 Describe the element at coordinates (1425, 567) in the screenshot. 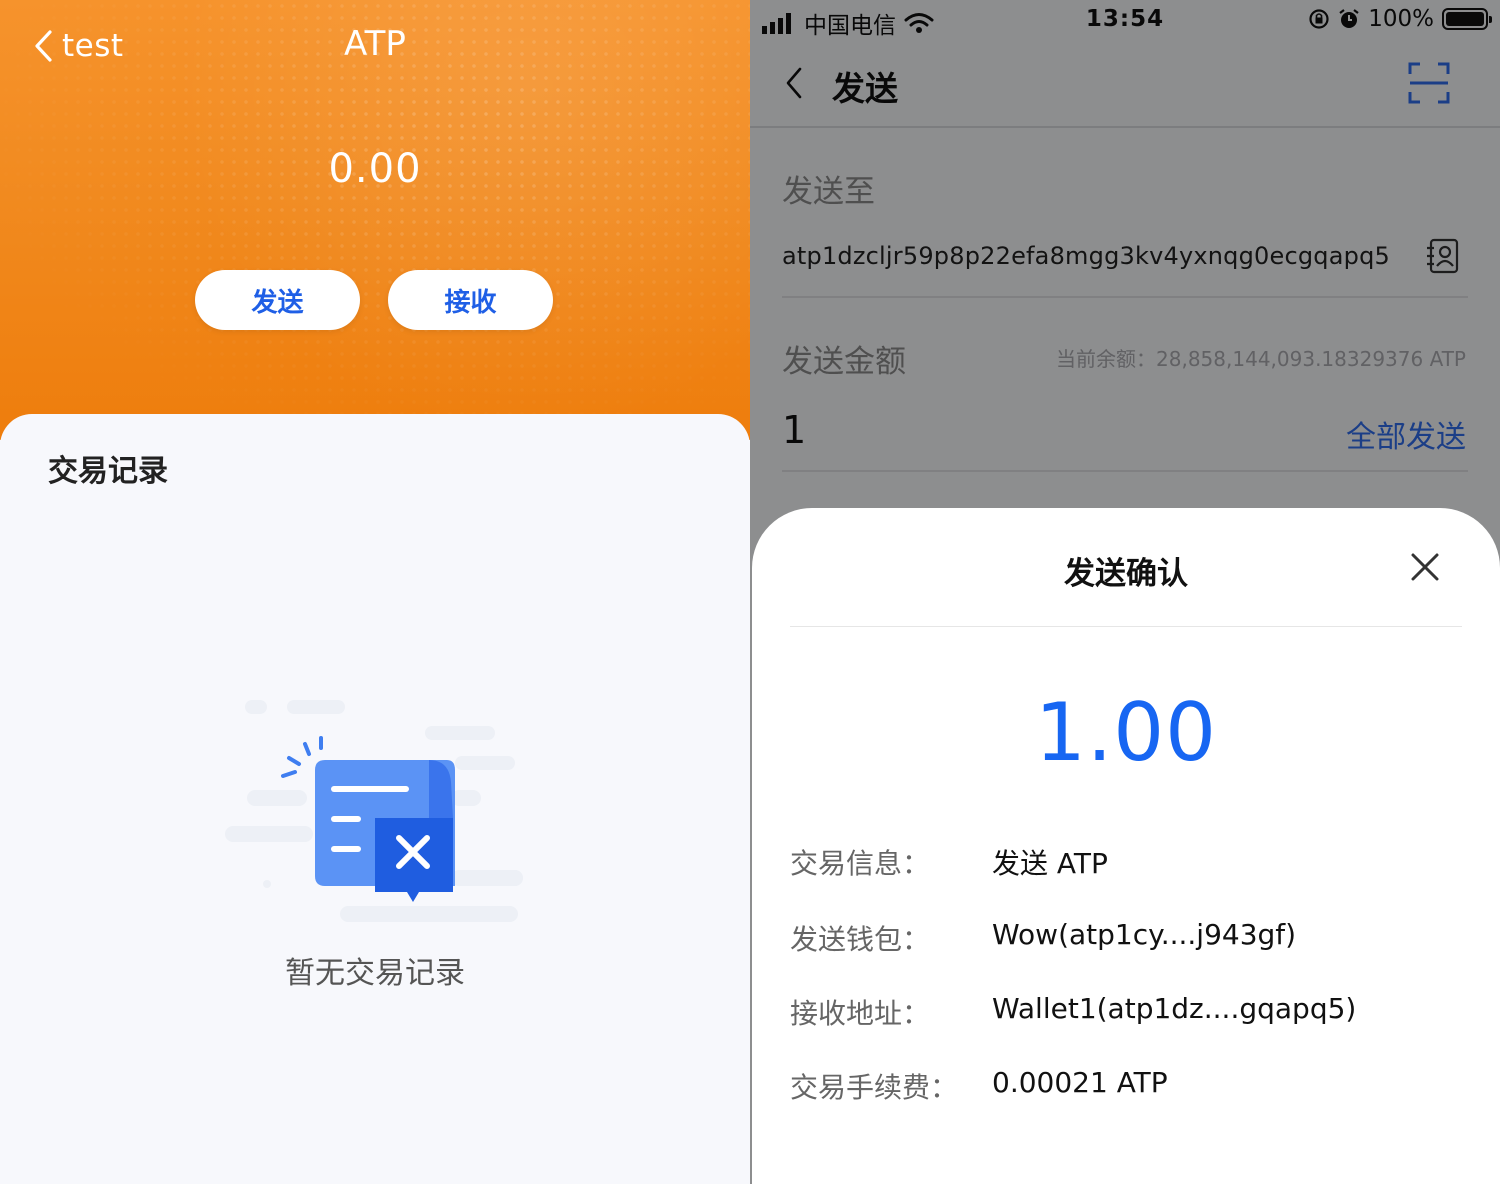

I see `close-icon` at that location.